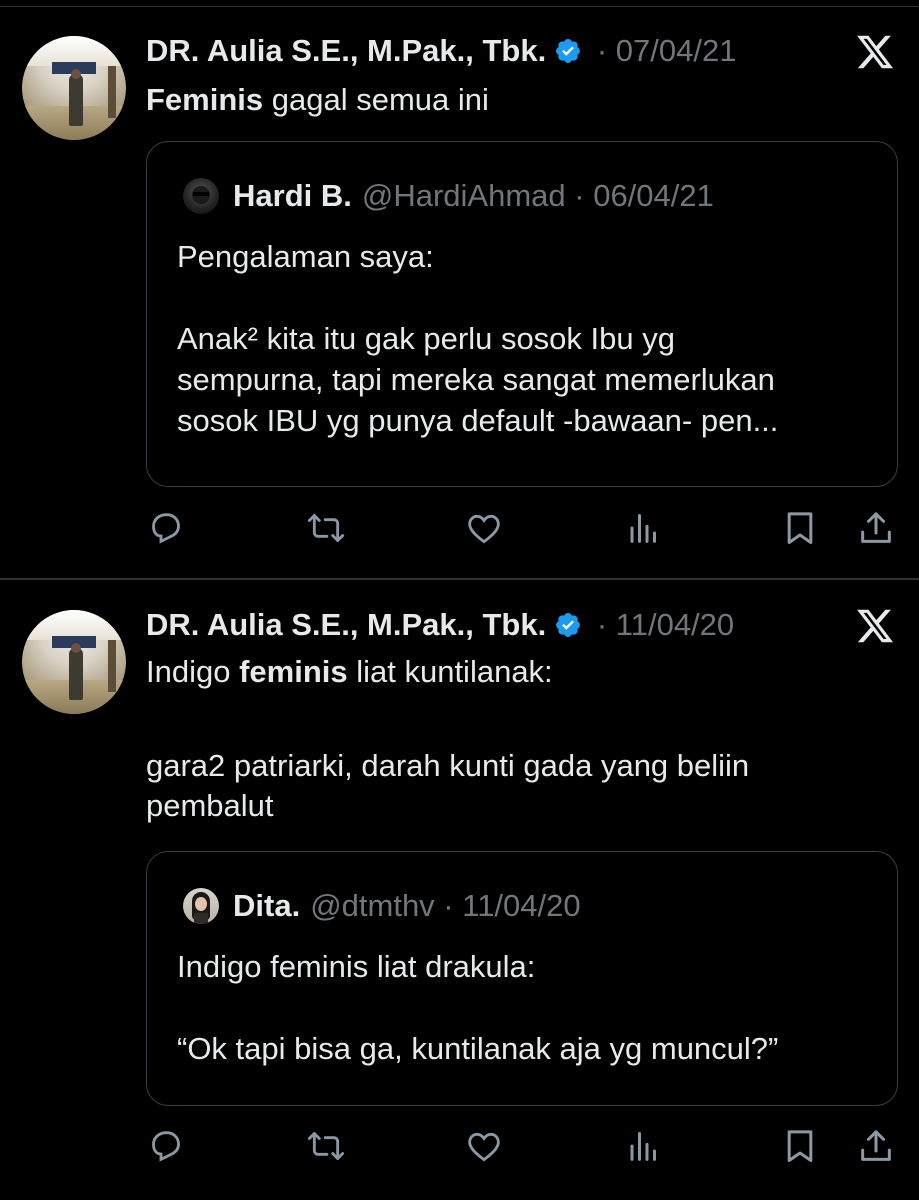 The width and height of the screenshot is (919, 1200). I want to click on quoted-author-name: Hardi B., so click(292, 195).